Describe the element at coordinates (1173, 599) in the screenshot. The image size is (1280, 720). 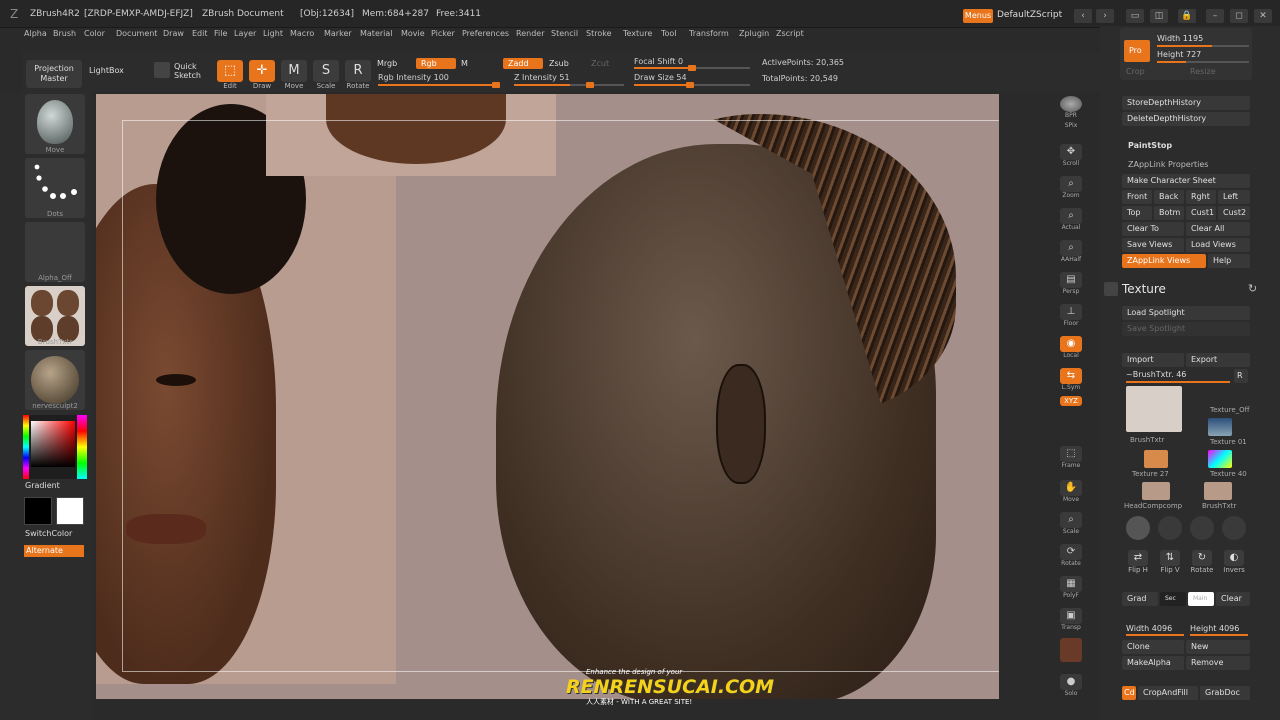
I see `sec-color-swatch: Sec` at that location.